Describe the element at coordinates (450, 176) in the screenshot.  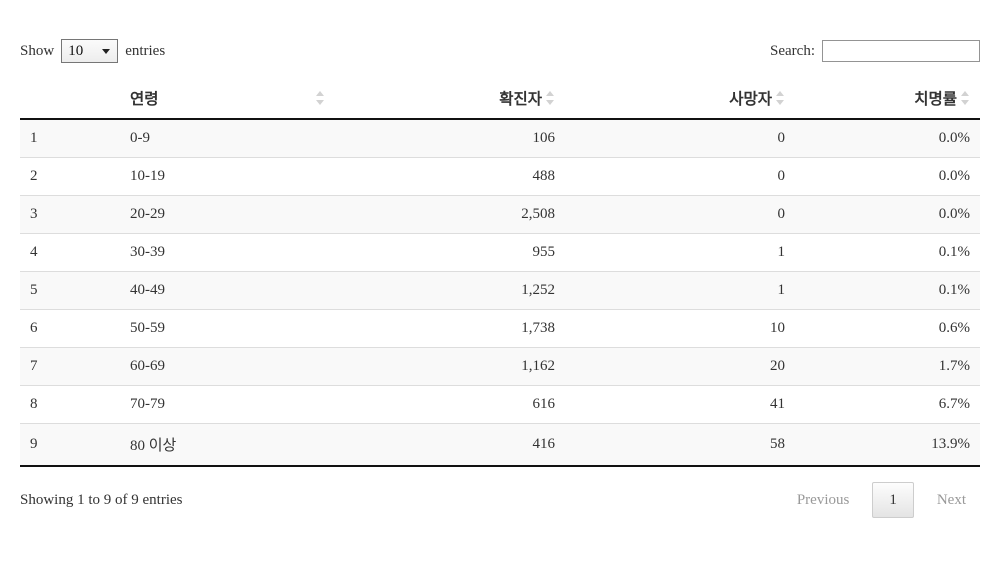
I see `cell-confirmed: 488` at that location.